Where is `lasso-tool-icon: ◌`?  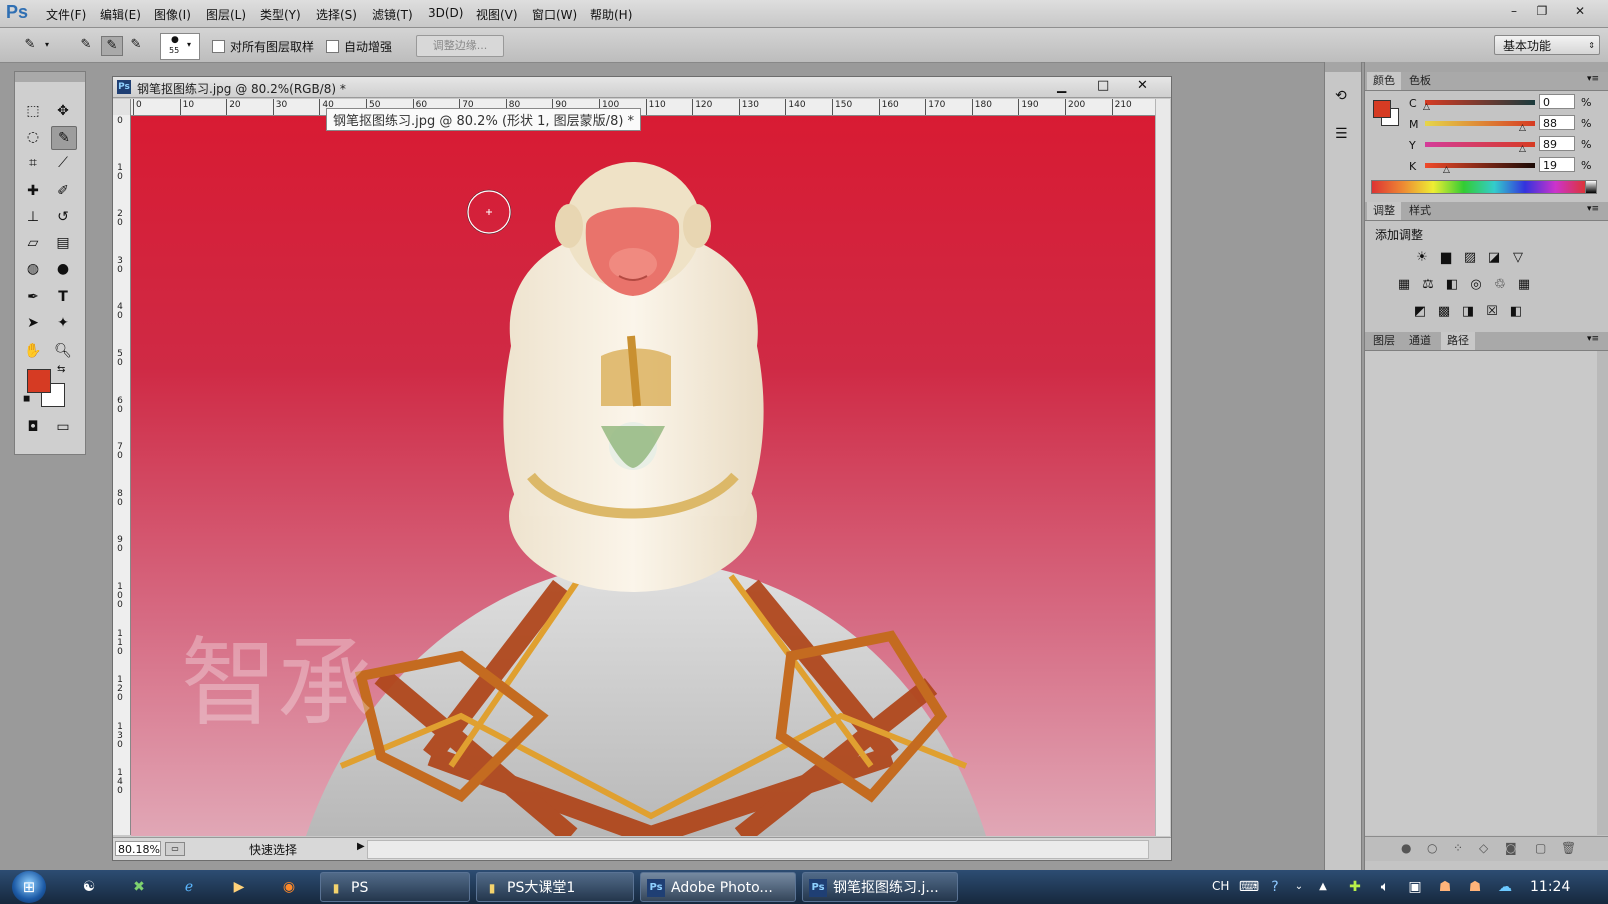 lasso-tool-icon: ◌ is located at coordinates (33, 137).